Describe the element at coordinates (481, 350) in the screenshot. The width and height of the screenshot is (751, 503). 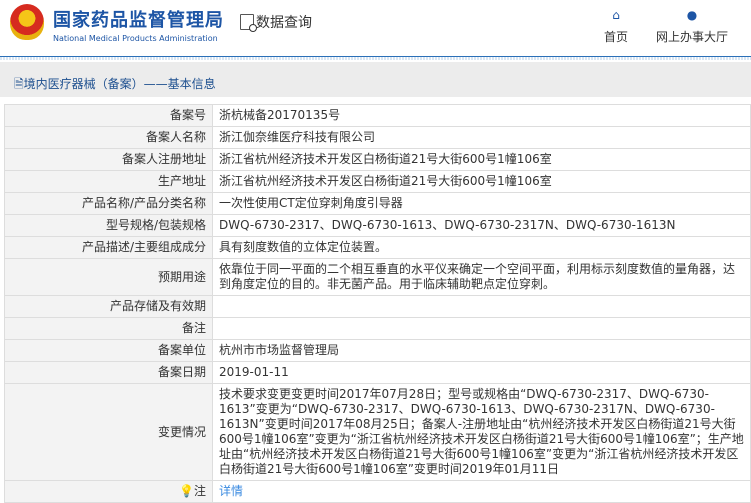
I see `field-value: 杭州市市场监督管理局` at that location.